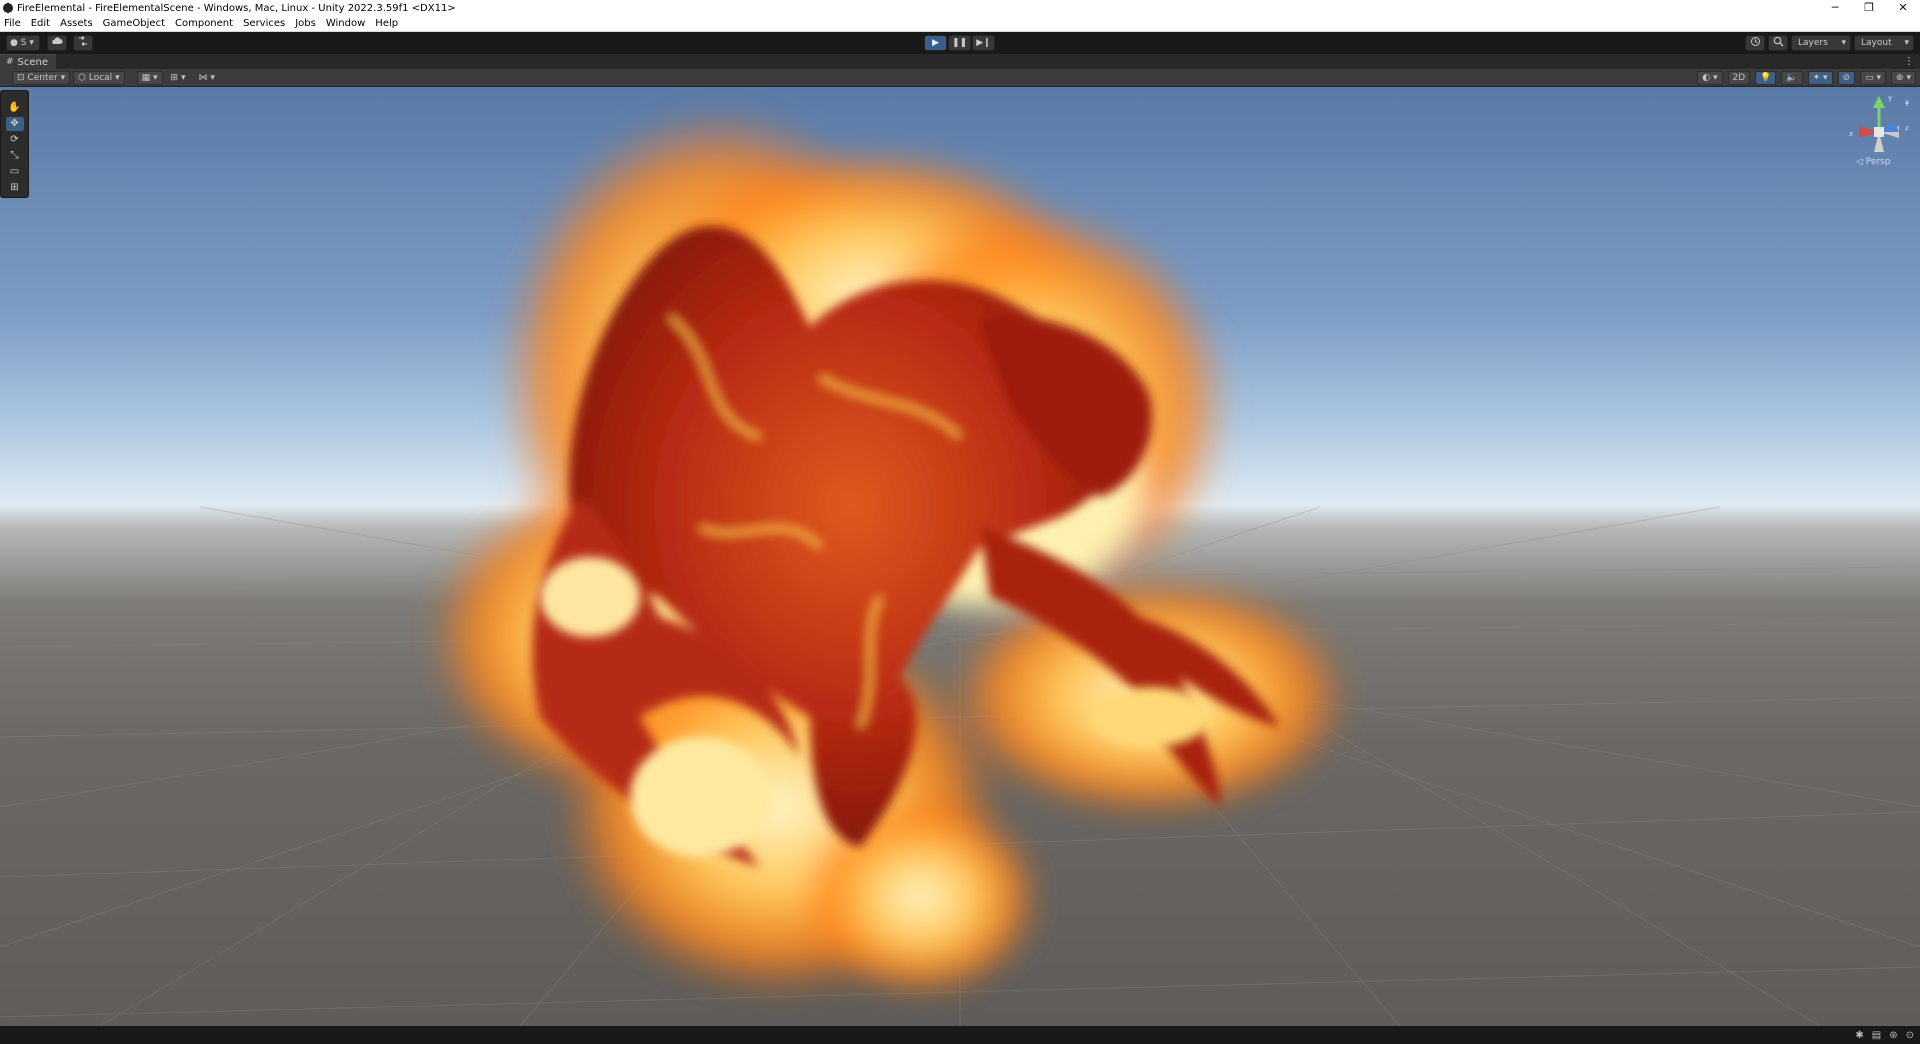 Image resolution: width=1920 pixels, height=1044 pixels. Describe the element at coordinates (33, 62) in the screenshot. I see `tab-scene-label: Scene` at that location.